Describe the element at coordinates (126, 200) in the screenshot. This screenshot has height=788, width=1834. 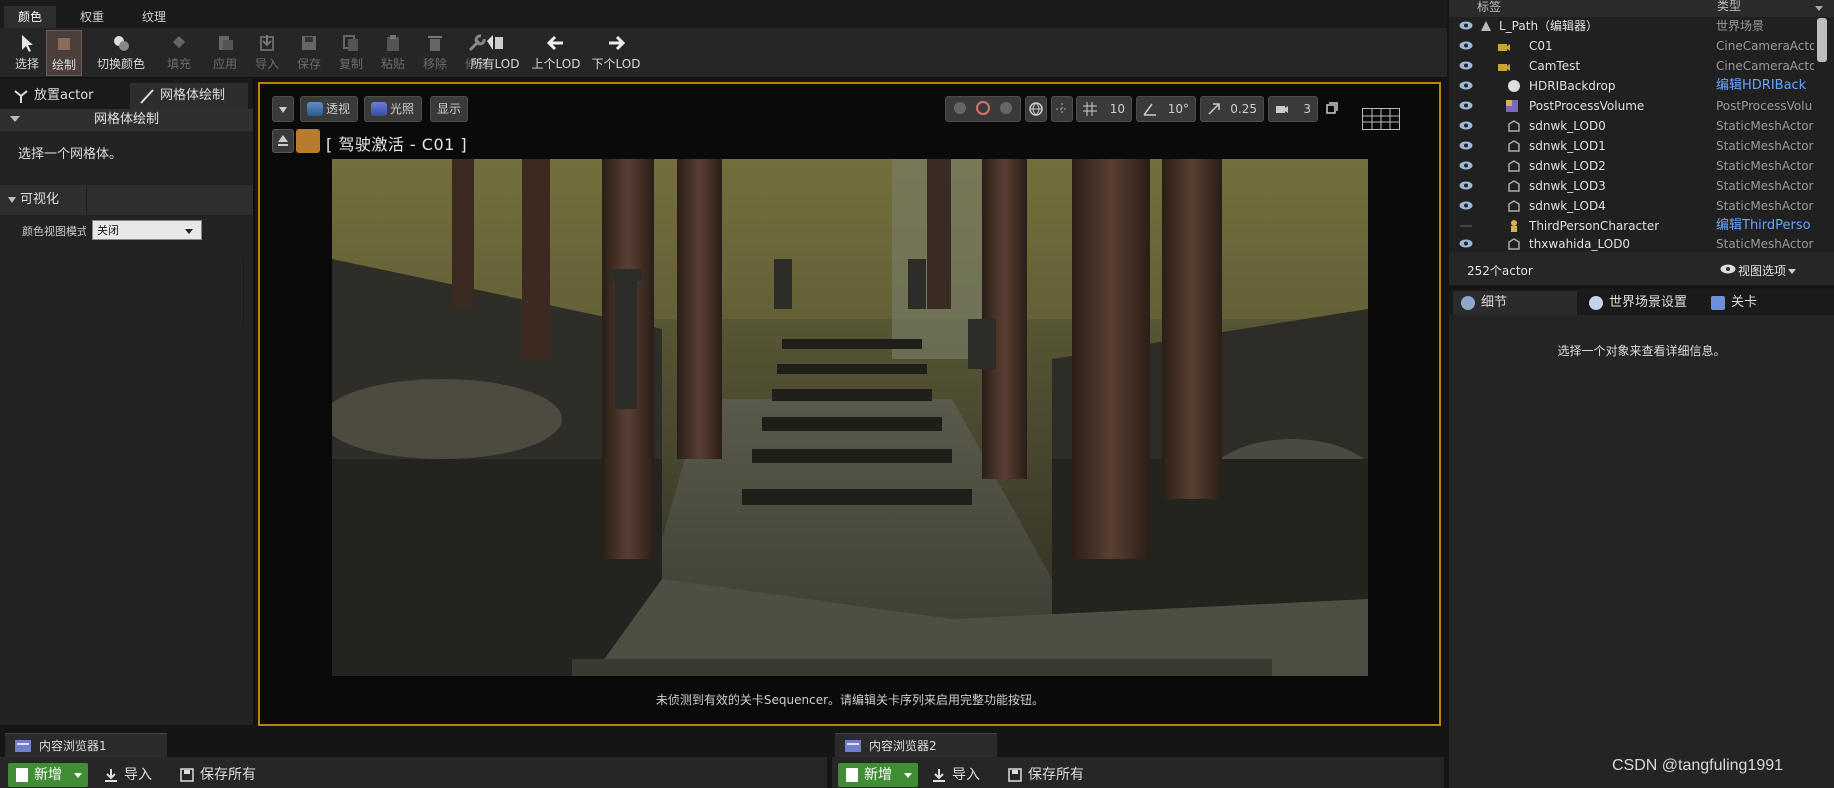
I see `visualization-section: 可视化` at that location.